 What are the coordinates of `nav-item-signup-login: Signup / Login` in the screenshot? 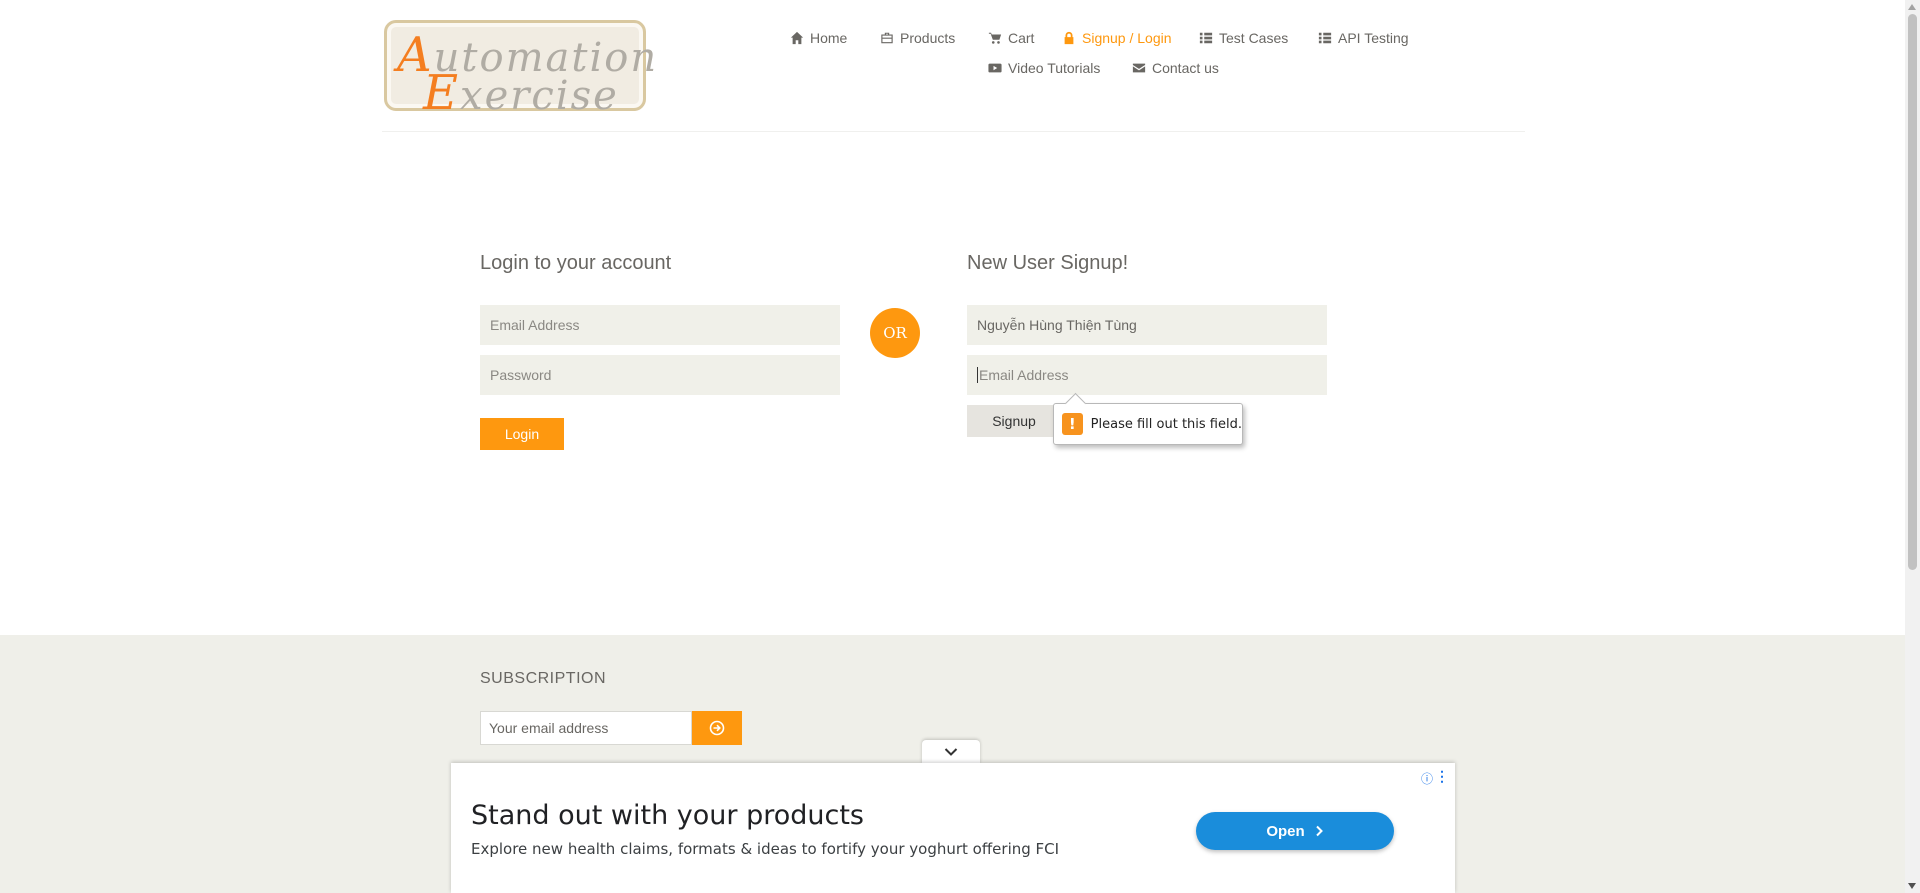 It's located at (1117, 38).